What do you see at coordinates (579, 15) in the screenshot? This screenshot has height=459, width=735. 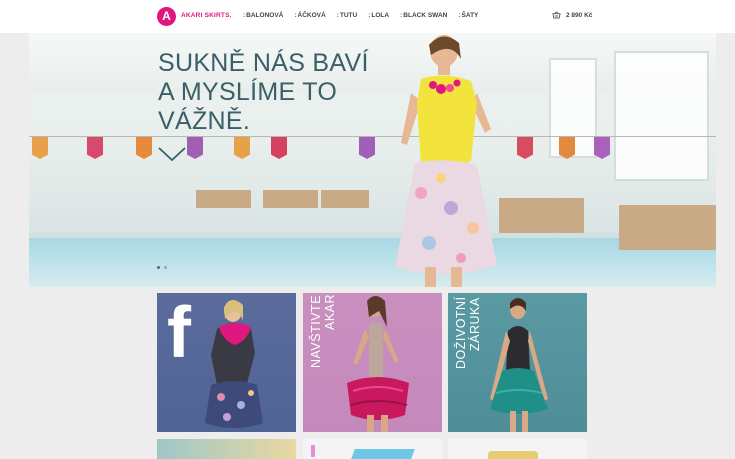 I see `cart-price: 2 890 Kč` at bounding box center [579, 15].